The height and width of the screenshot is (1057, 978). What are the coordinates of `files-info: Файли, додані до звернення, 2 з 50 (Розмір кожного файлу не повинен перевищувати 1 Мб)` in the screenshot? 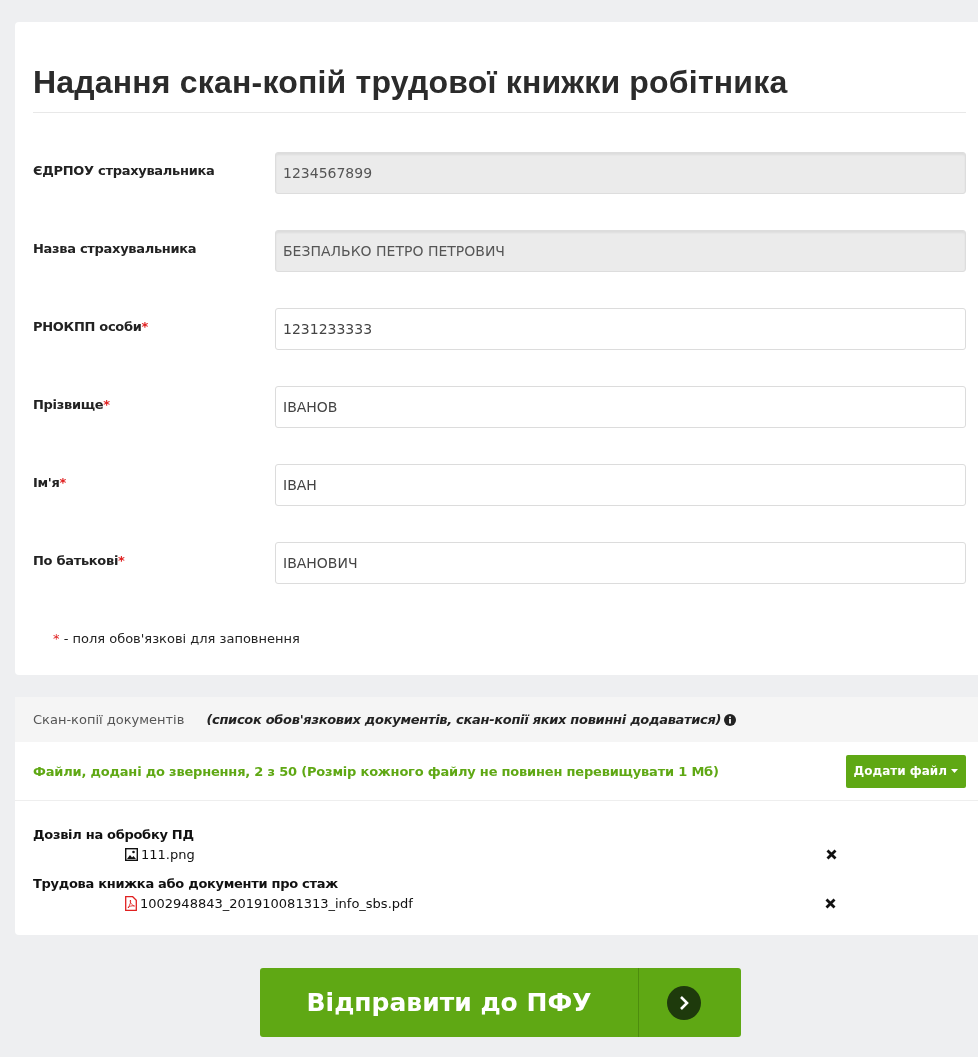 It's located at (376, 771).